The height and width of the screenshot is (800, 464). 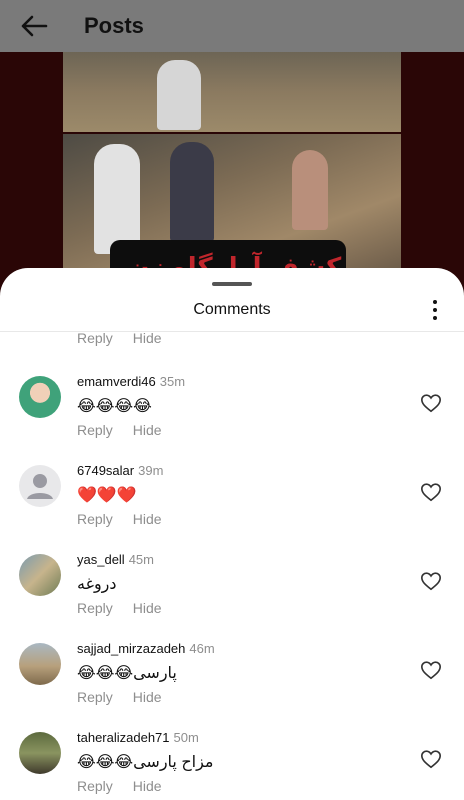 I want to click on comment-time: 35m, so click(x=172, y=381).